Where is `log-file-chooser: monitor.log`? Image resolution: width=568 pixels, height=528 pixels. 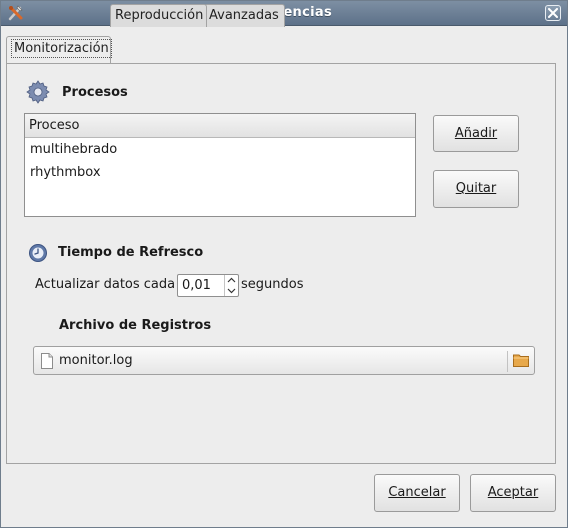 log-file-chooser: monitor.log is located at coordinates (284, 360).